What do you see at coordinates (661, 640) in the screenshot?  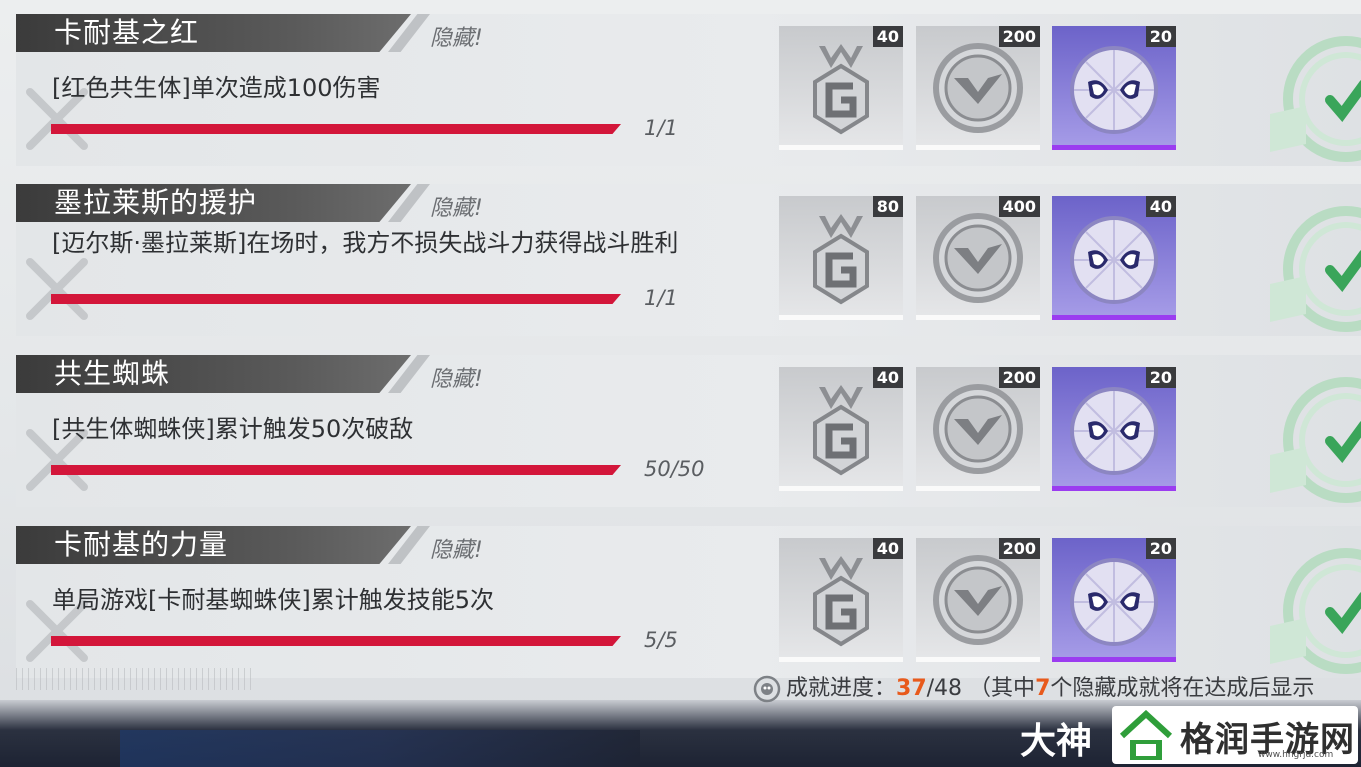 I see `progress-text: 5/5` at bounding box center [661, 640].